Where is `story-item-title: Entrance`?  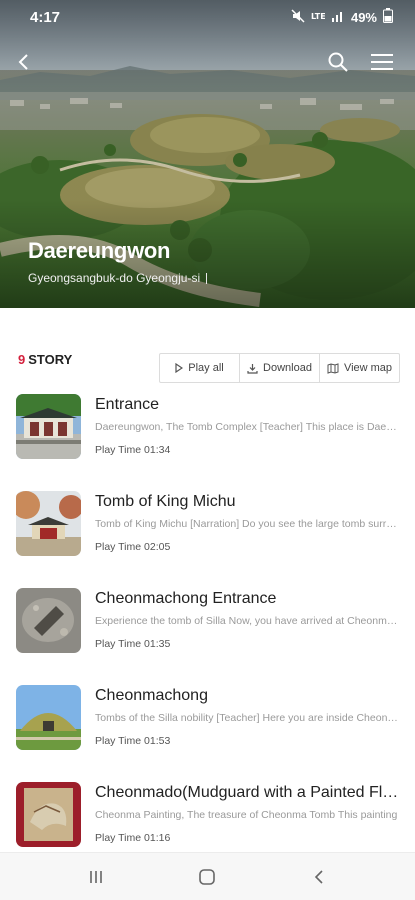 story-item-title: Entrance is located at coordinates (127, 404).